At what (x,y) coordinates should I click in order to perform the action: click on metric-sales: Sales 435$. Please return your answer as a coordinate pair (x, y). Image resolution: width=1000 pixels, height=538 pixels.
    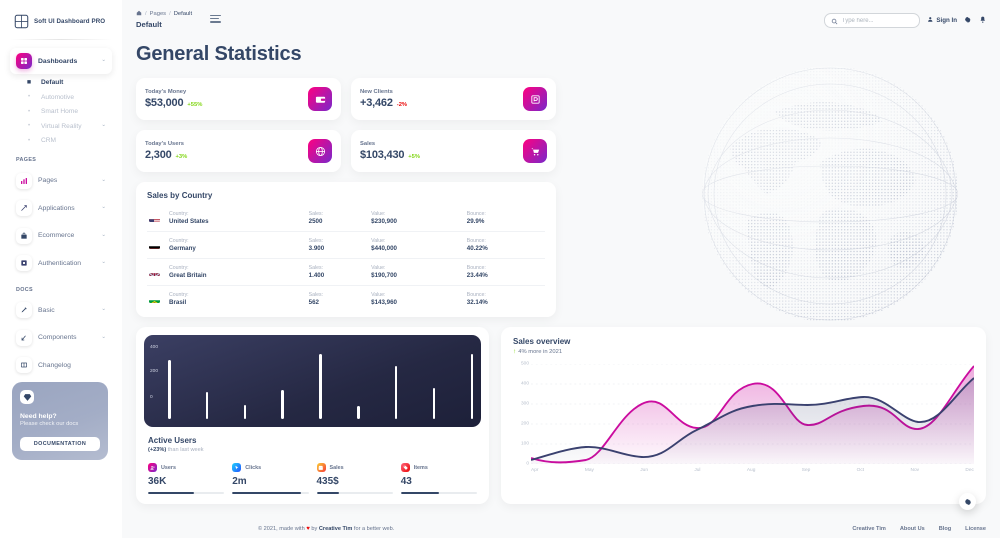
    Looking at the image, I should click on (354, 478).